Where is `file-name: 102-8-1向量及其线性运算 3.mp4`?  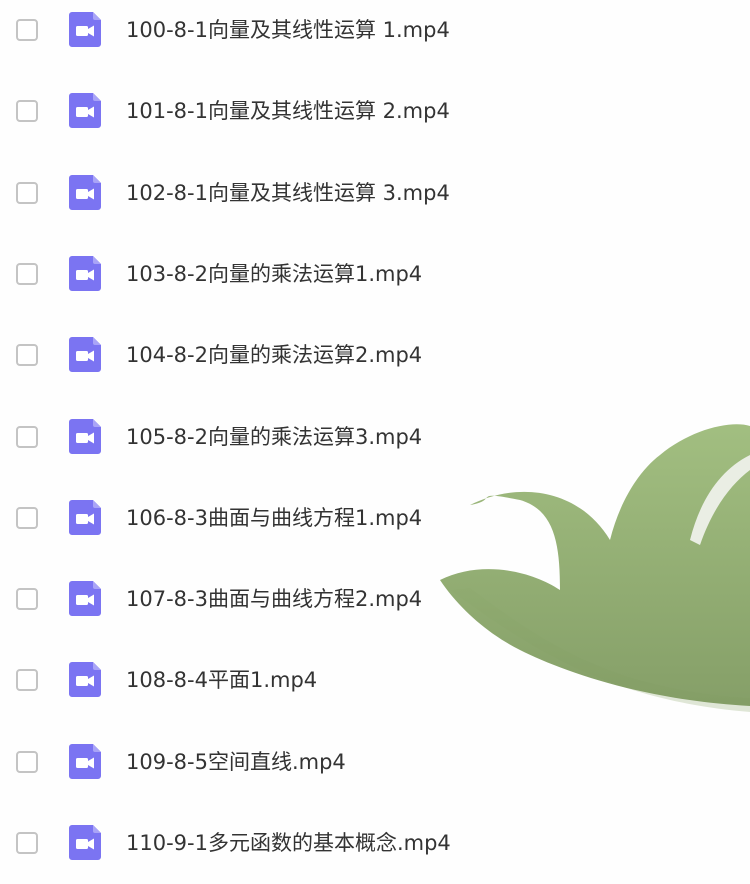 file-name: 102-8-1向量及其线性运算 3.mp4 is located at coordinates (288, 193).